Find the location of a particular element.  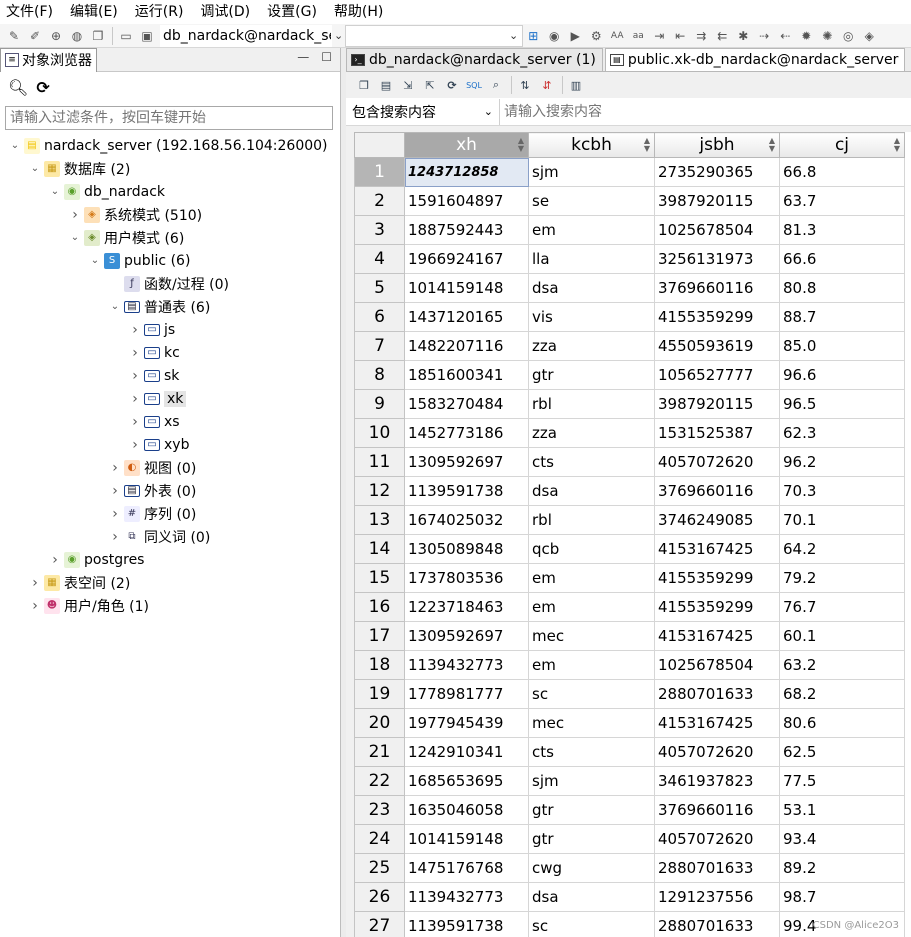

table-row: 10 1452773186 zza 1531525387 62.3 is located at coordinates (629, 433).